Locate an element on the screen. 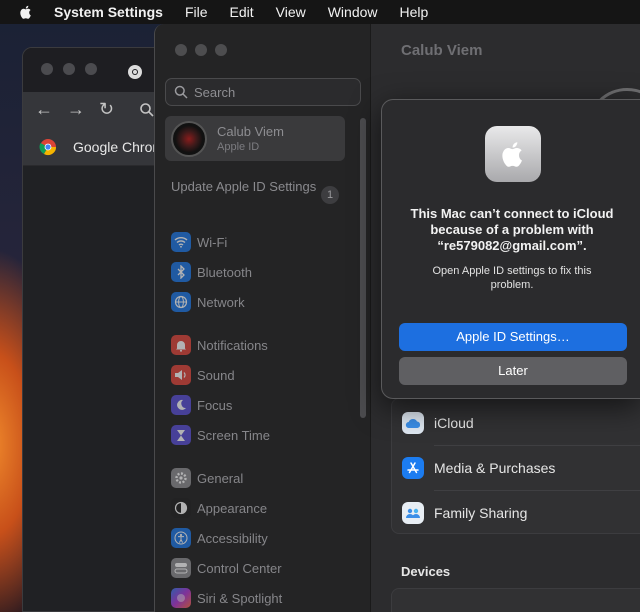  sidebar-item-siri-spotlight: Siri & Spotlight is located at coordinates (226, 598).